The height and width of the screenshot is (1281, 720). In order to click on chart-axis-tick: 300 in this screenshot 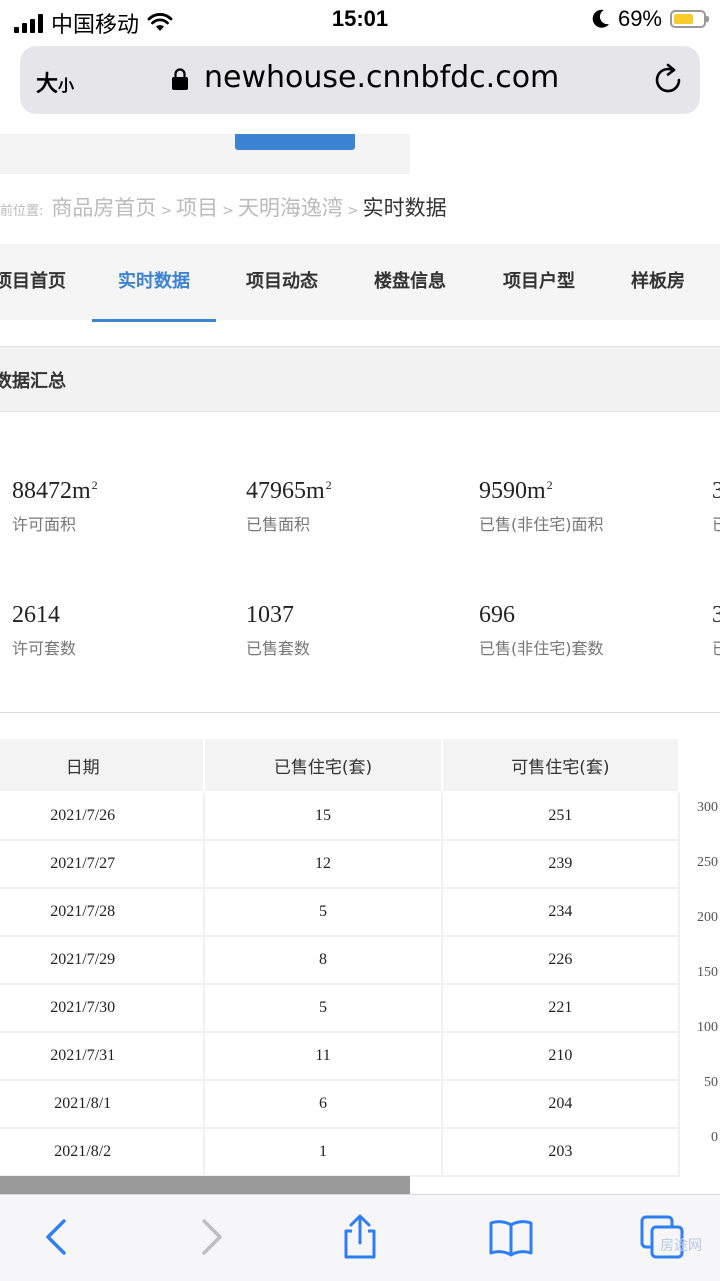, I will do `click(707, 807)`.